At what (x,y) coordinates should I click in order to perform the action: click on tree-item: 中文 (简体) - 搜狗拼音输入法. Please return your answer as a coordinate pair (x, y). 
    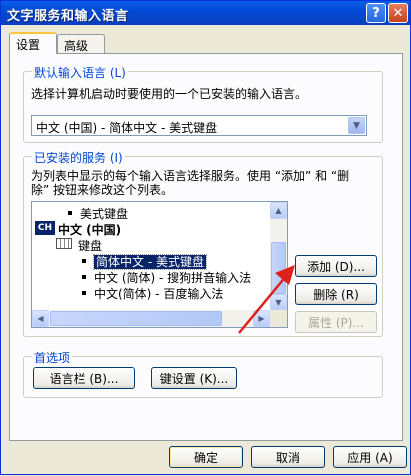
    Looking at the image, I should click on (167, 277).